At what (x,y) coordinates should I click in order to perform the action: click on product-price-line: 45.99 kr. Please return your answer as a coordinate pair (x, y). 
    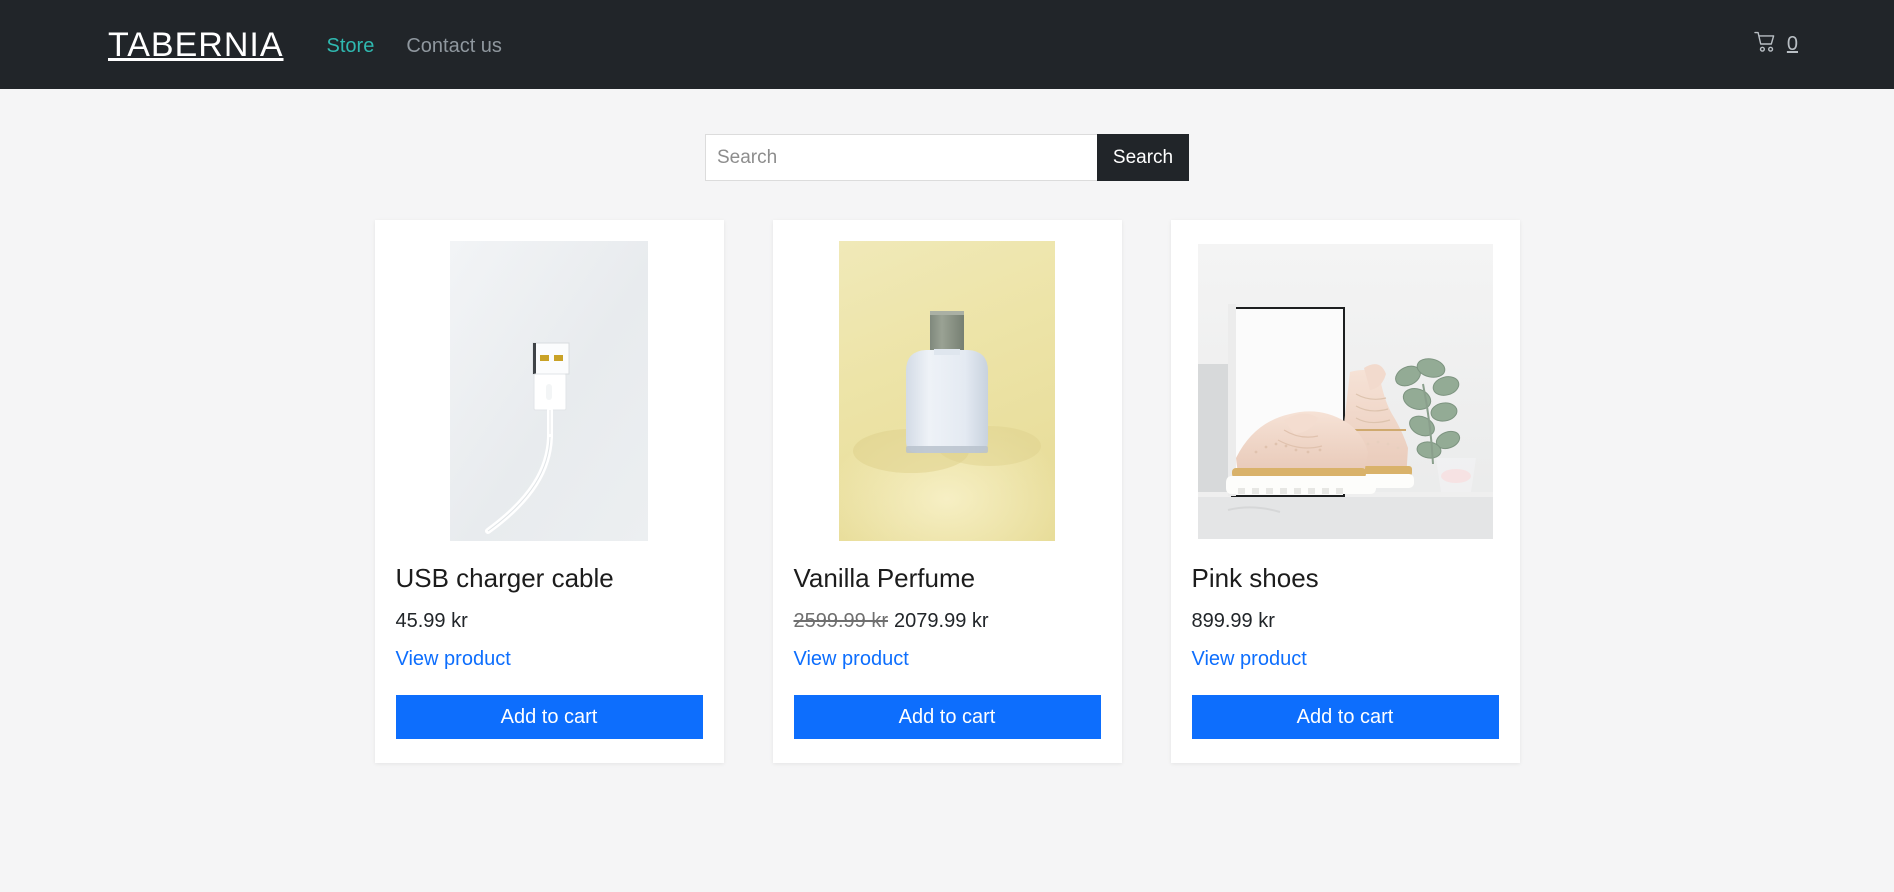
    Looking at the image, I should click on (549, 621).